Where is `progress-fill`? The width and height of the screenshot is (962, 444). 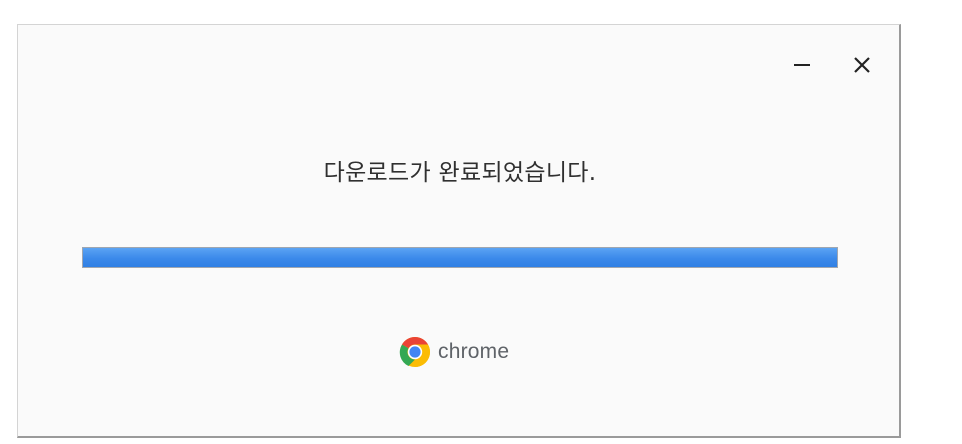
progress-fill is located at coordinates (460, 257).